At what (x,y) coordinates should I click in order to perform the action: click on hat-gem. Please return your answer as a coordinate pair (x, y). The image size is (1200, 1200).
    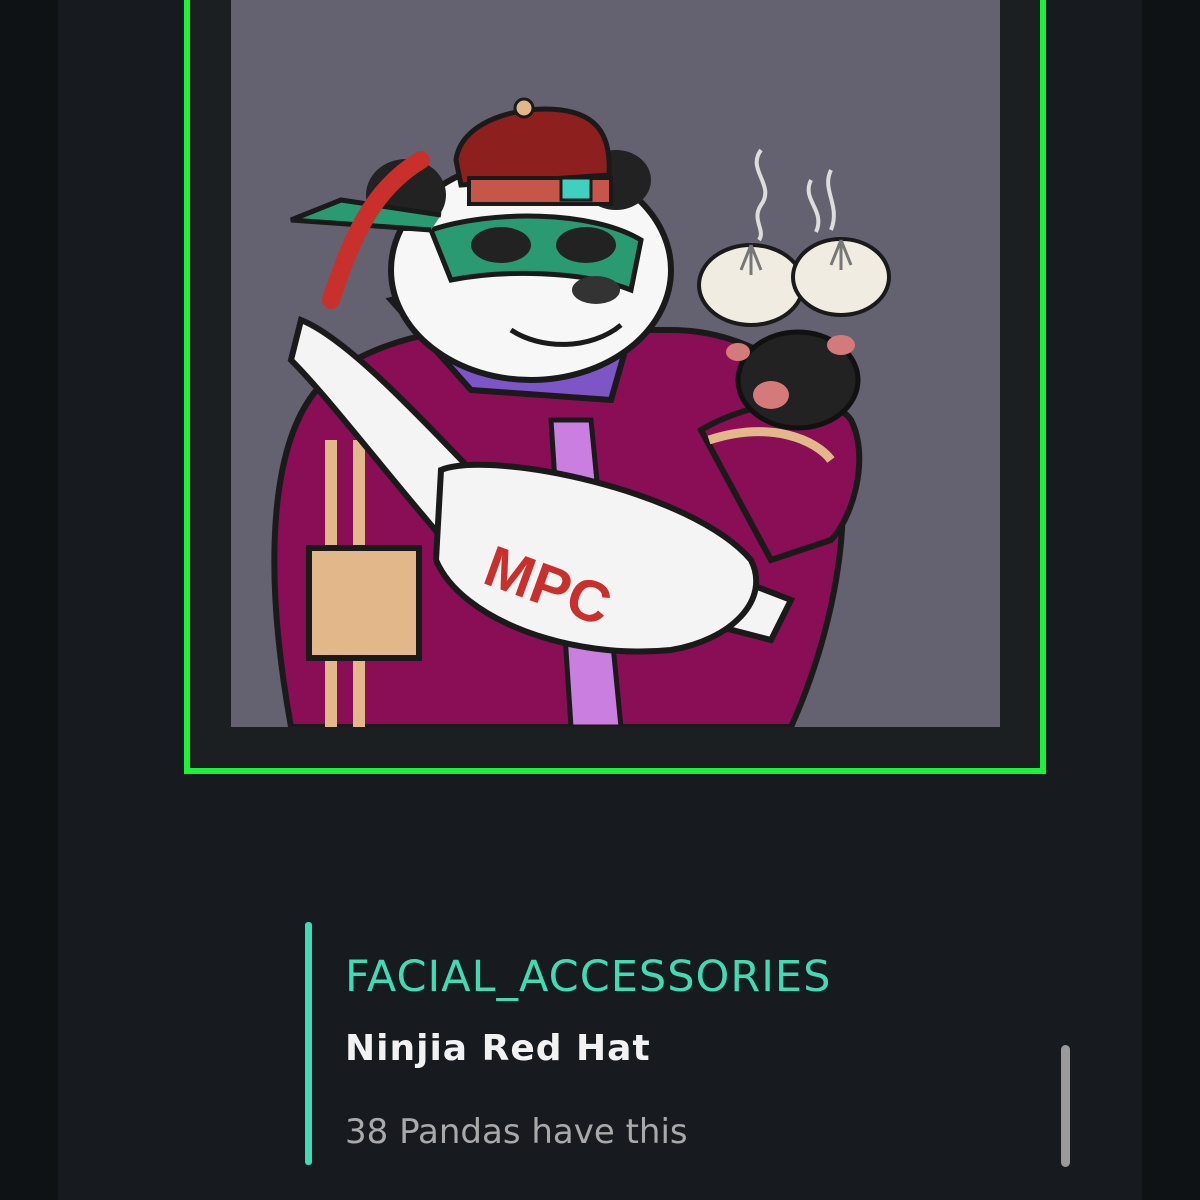
    Looking at the image, I should click on (576, 189).